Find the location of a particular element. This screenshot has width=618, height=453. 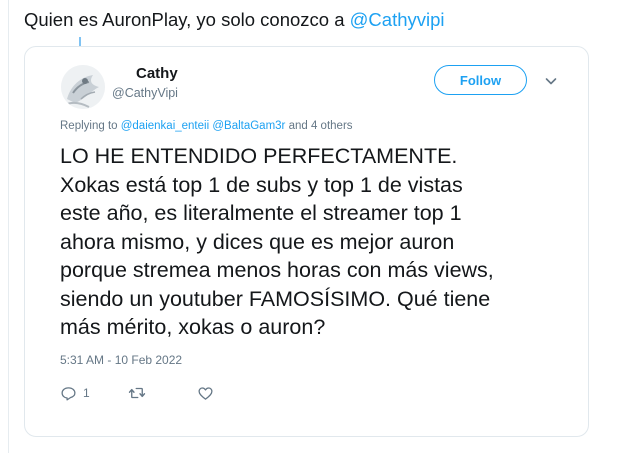

retweet-icon is located at coordinates (137, 393).